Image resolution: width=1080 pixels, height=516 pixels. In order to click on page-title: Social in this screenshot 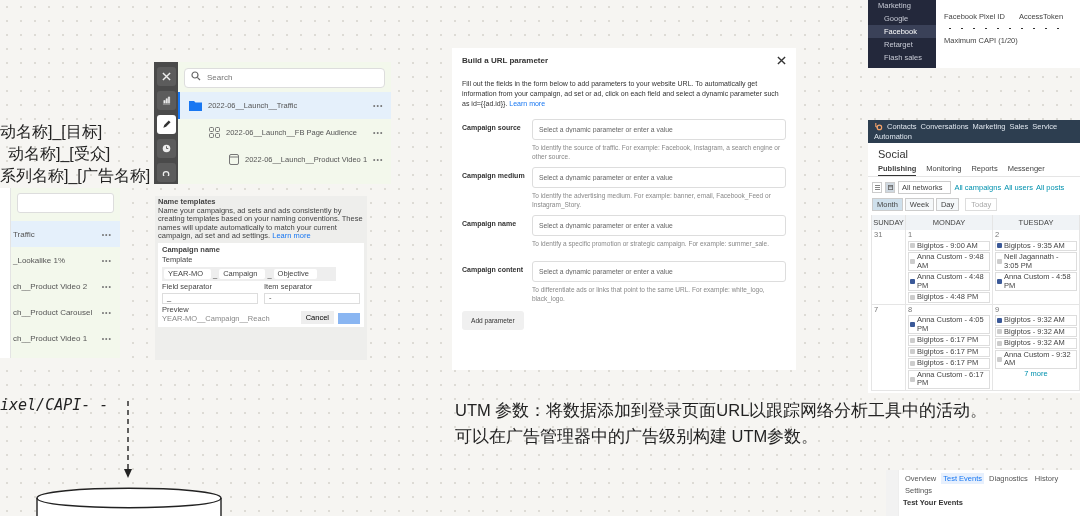, I will do `click(893, 154)`.